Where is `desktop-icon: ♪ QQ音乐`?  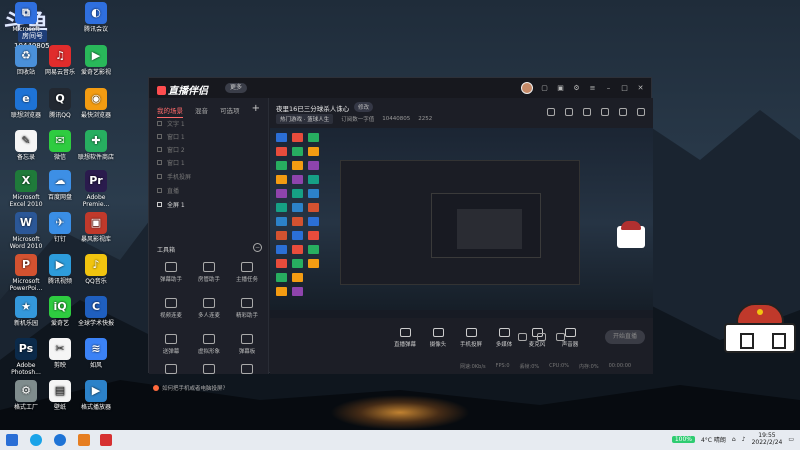
desktop-icon: ♪ QQ音乐 is located at coordinates (96, 269).